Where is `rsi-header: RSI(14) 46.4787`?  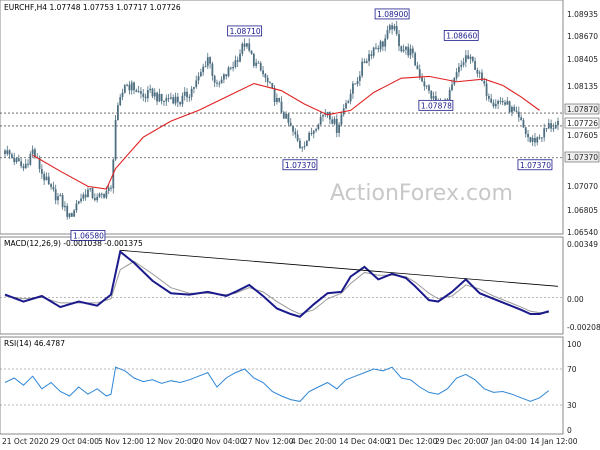 rsi-header: RSI(14) 46.4787 is located at coordinates (34, 343).